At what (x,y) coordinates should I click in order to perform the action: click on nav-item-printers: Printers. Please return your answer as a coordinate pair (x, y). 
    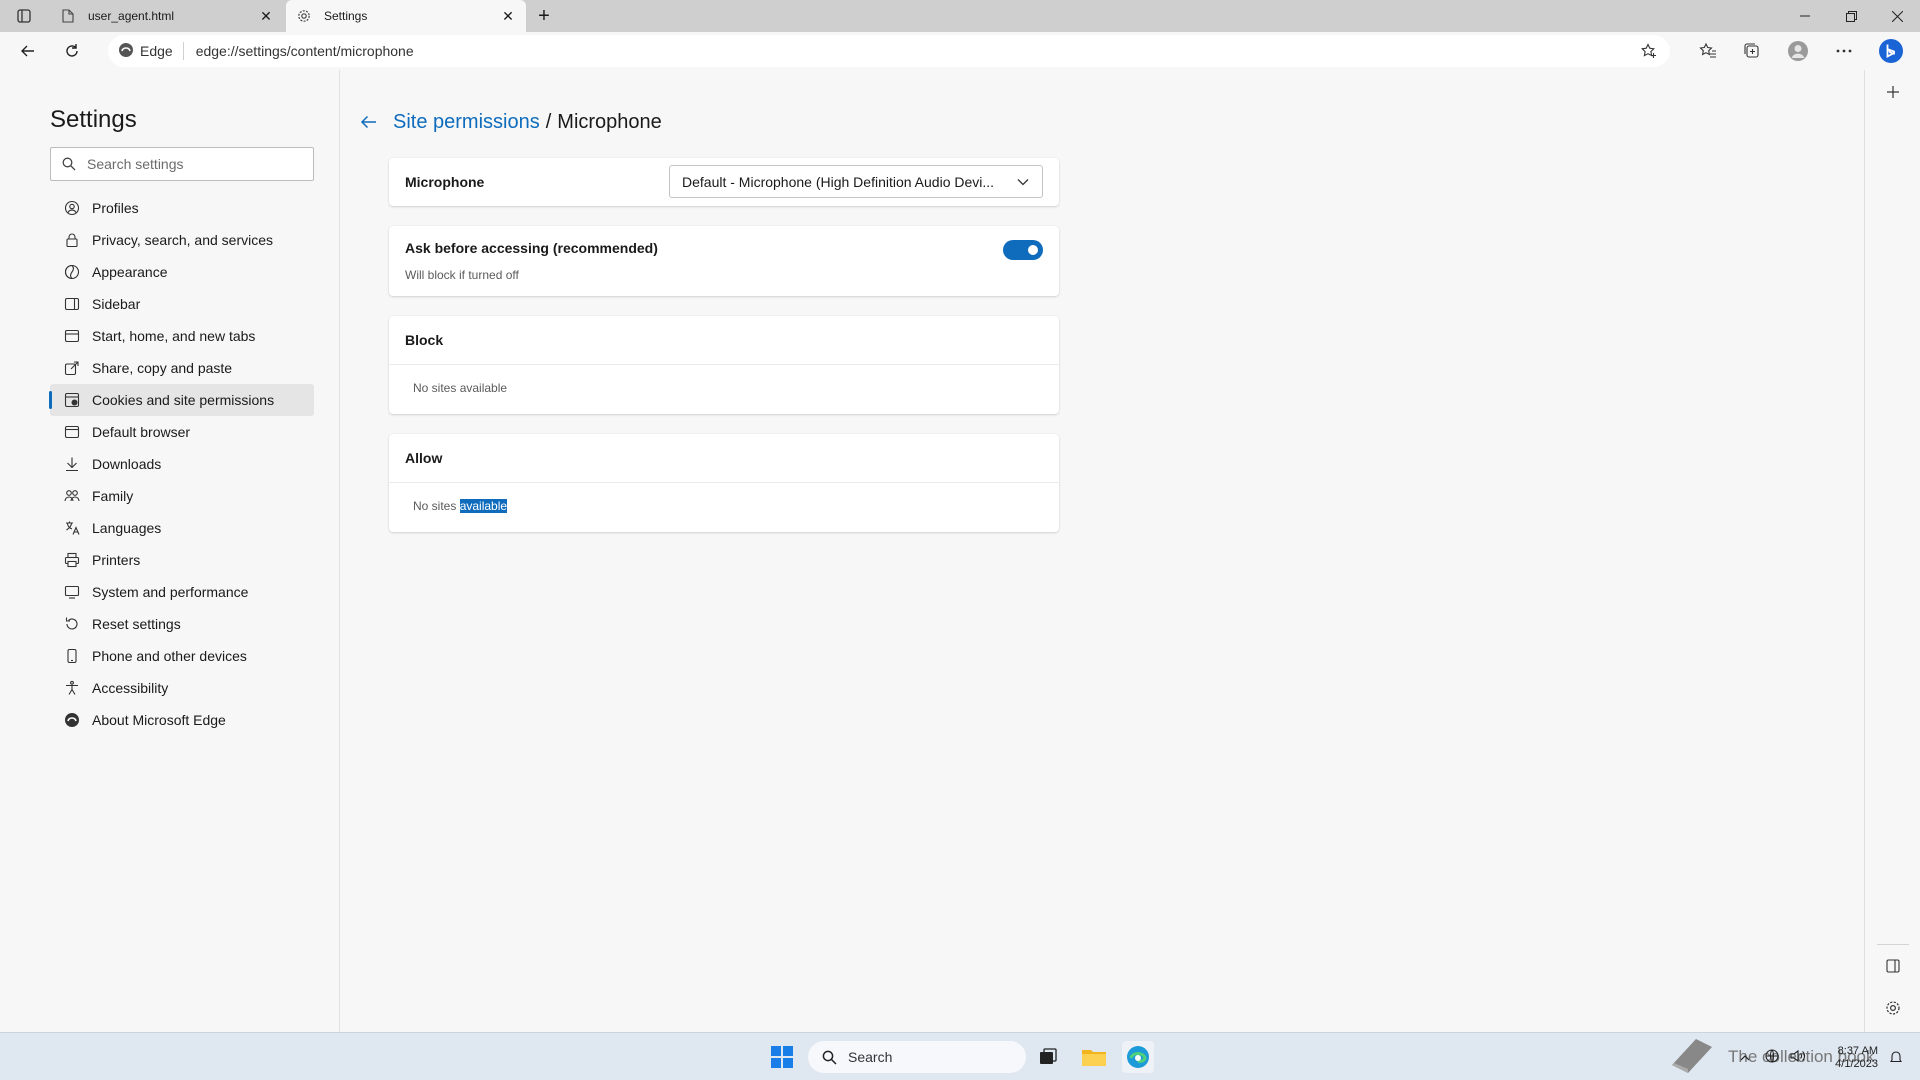
    Looking at the image, I should click on (182, 560).